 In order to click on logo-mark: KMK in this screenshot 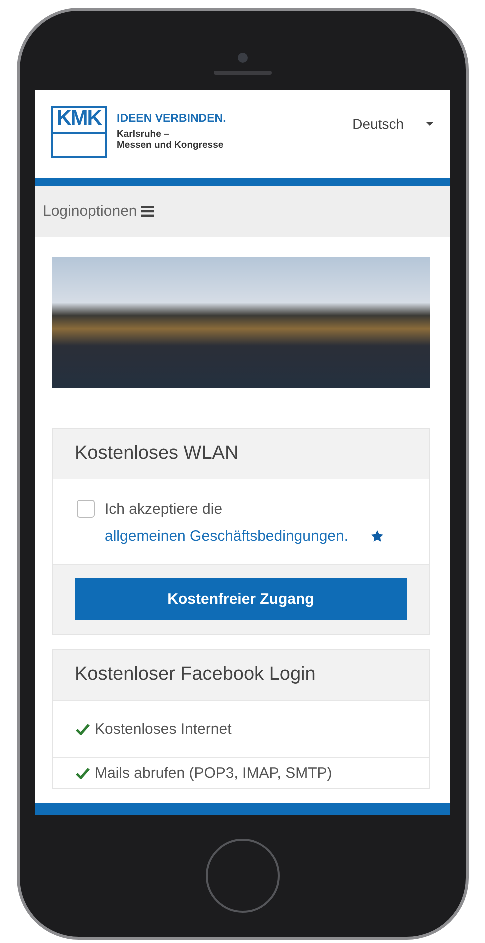, I will do `click(79, 132)`.